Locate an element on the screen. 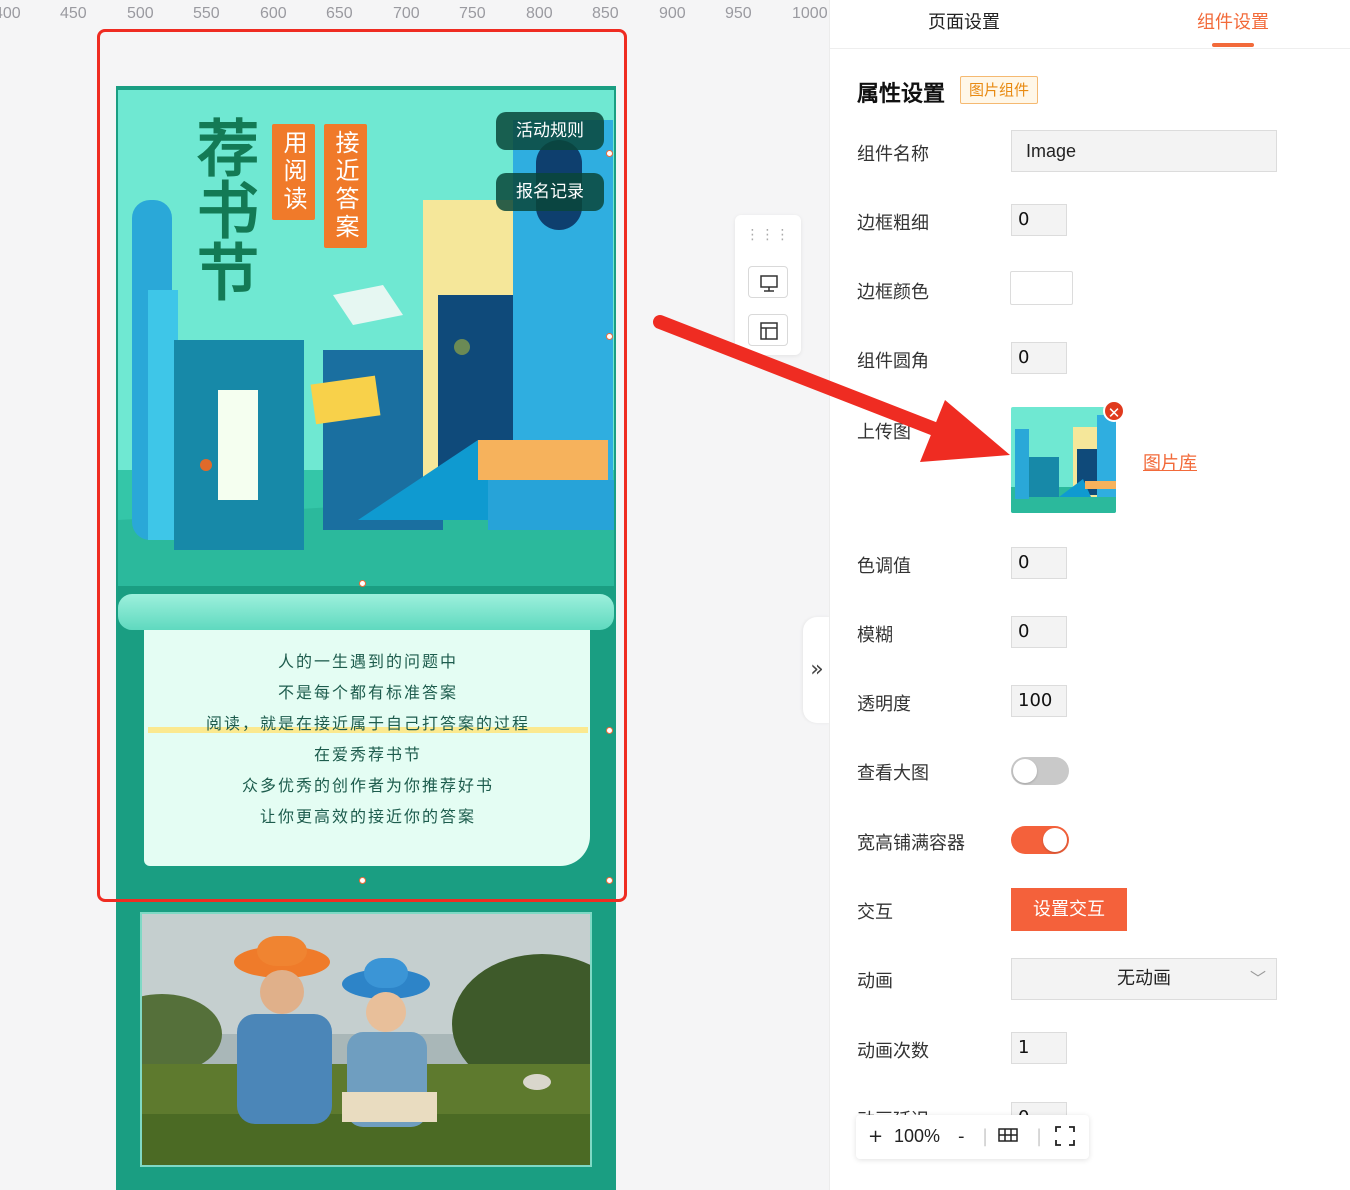 This screenshot has height=1190, width=1350. ruler-tick: 600 is located at coordinates (273, 13).